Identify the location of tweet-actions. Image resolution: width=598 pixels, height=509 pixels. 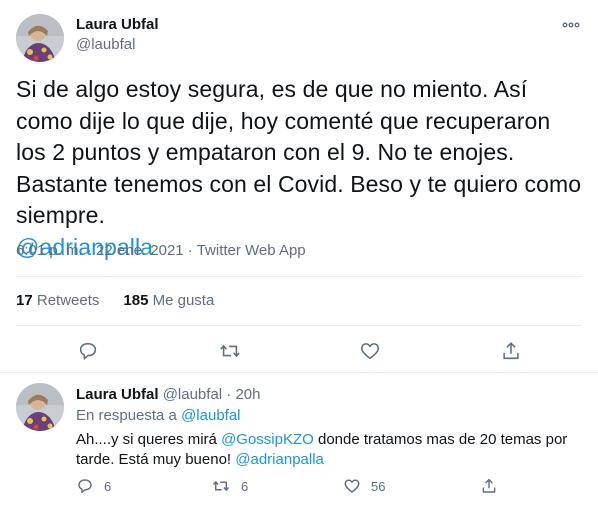
(299, 351).